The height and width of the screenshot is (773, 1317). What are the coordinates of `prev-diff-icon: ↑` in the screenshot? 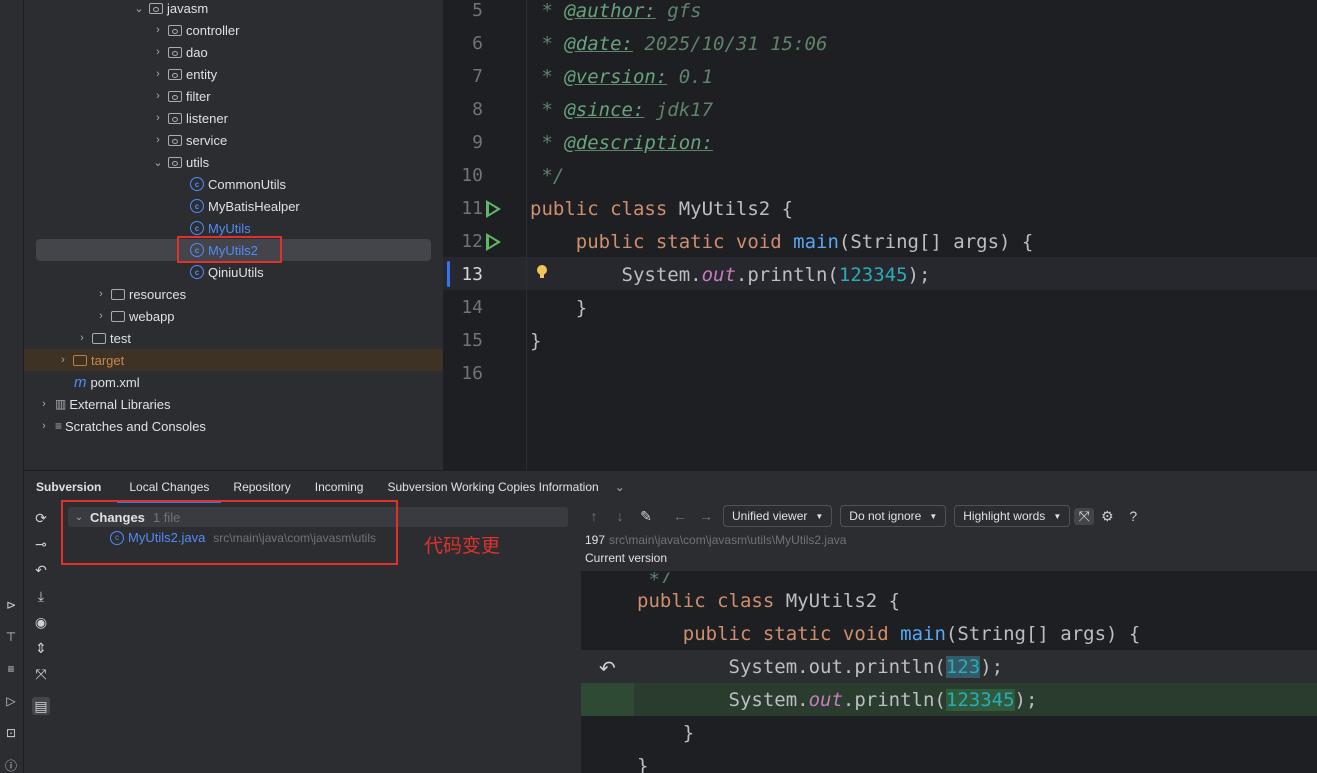 It's located at (594, 516).